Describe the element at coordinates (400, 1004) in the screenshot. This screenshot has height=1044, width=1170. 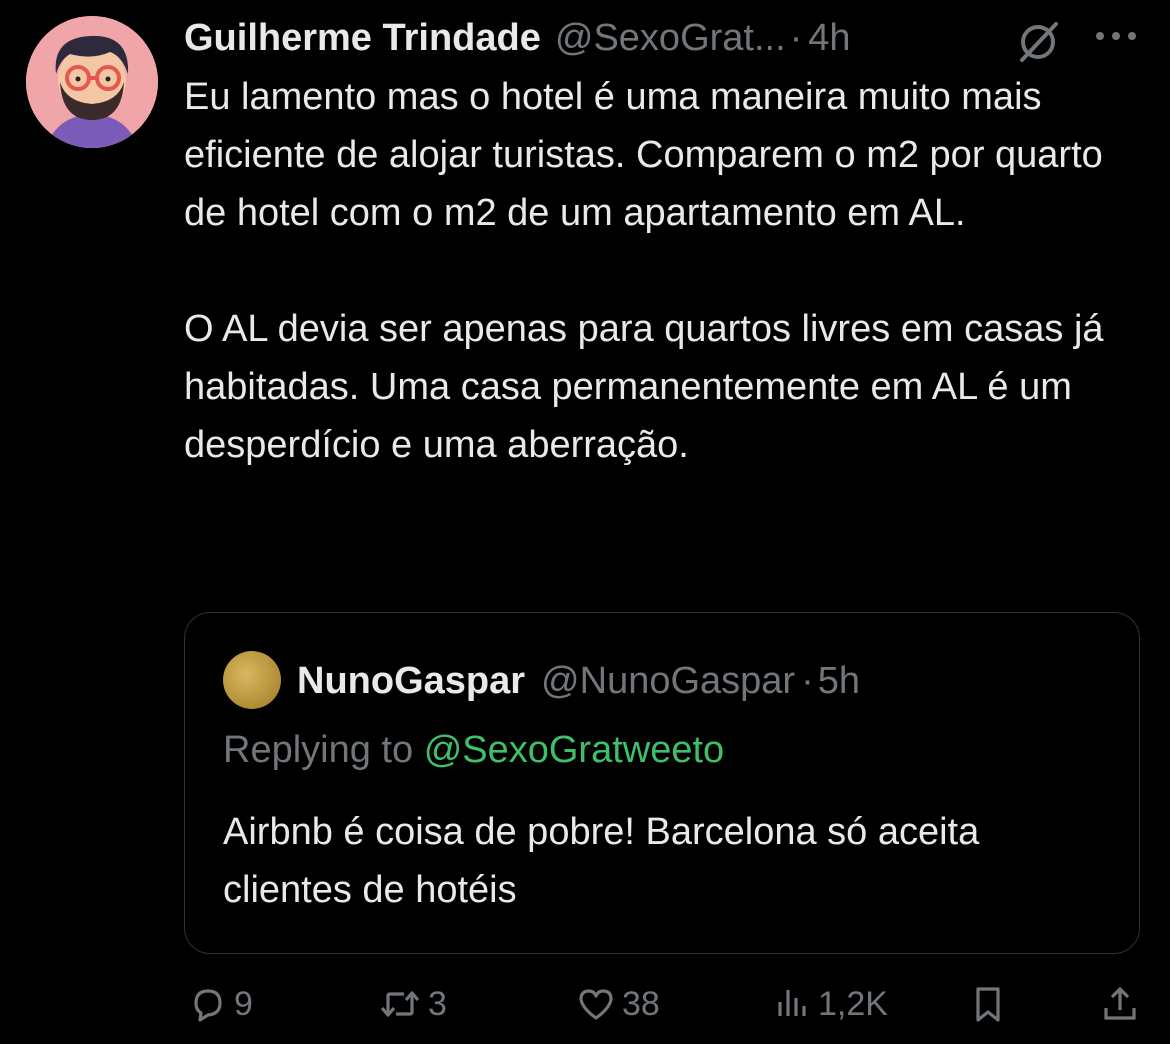
I see `retweet-icon` at that location.